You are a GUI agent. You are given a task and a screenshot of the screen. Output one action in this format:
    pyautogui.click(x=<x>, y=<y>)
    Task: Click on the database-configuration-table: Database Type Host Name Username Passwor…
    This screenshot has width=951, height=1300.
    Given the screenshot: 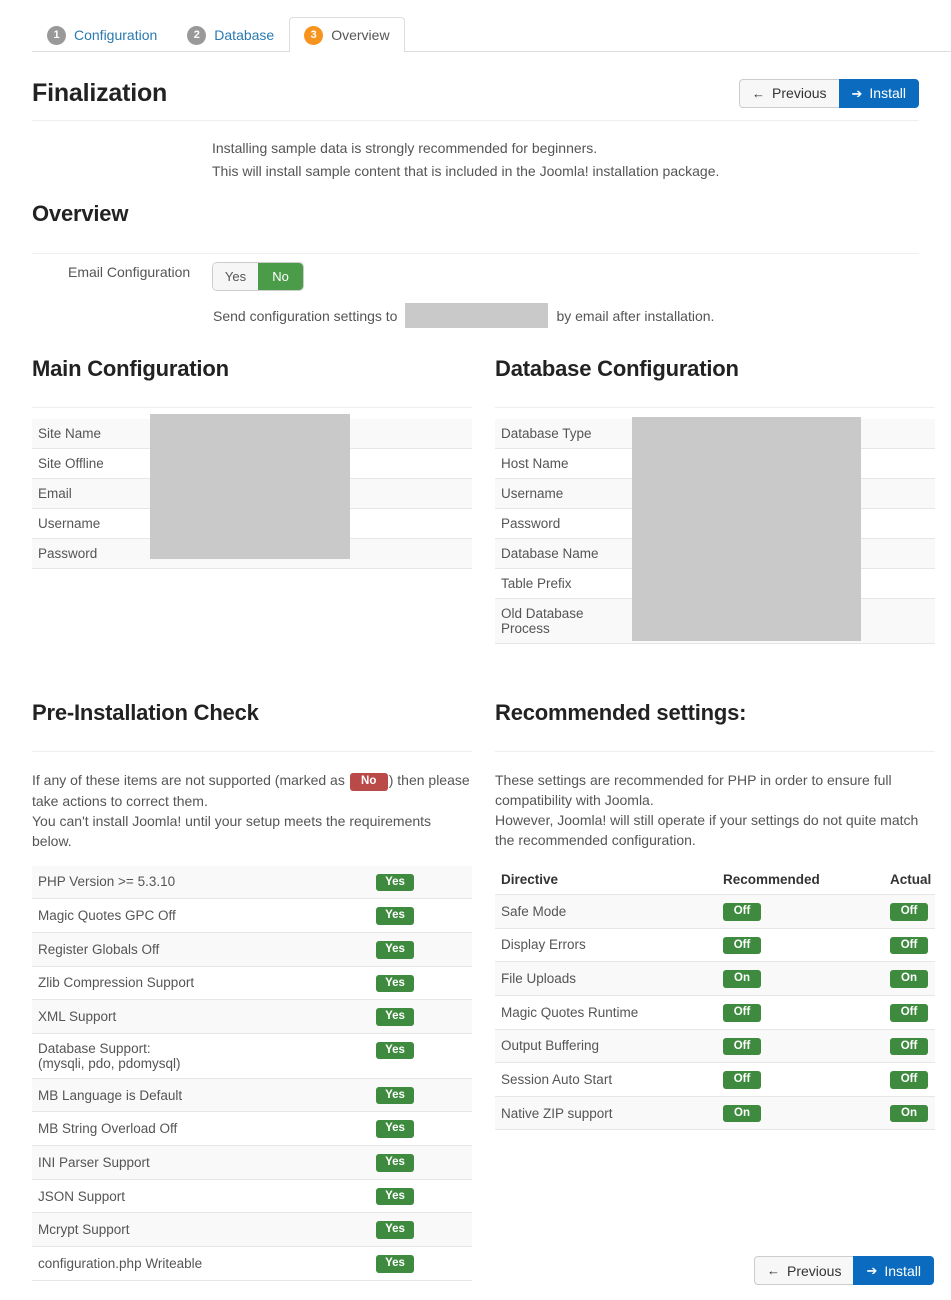 What is the action you would take?
    pyautogui.click(x=715, y=531)
    